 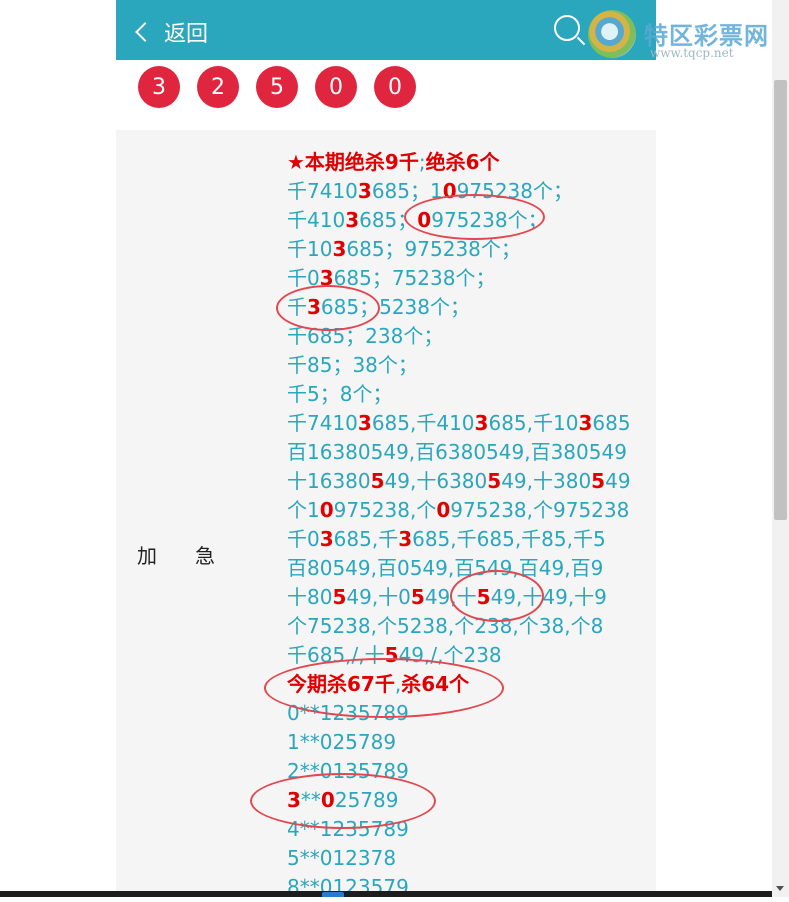 What do you see at coordinates (780, 888) in the screenshot?
I see `scroll-down-arrow-icon` at bounding box center [780, 888].